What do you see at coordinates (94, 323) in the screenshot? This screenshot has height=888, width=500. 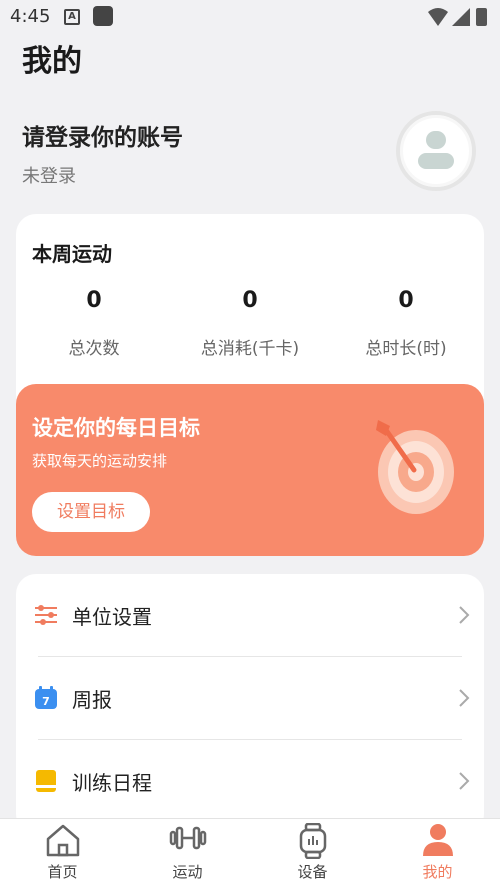 I see `stat-count: 0 总次数` at bounding box center [94, 323].